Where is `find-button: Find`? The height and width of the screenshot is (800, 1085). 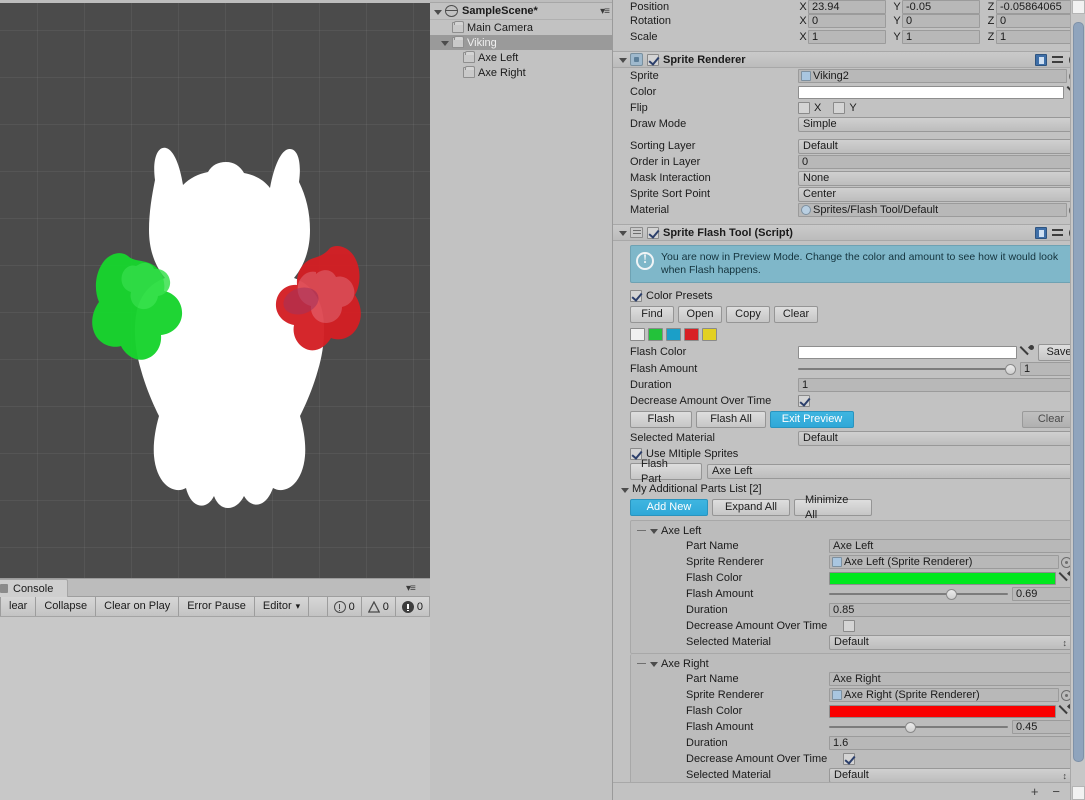
find-button: Find is located at coordinates (652, 314).